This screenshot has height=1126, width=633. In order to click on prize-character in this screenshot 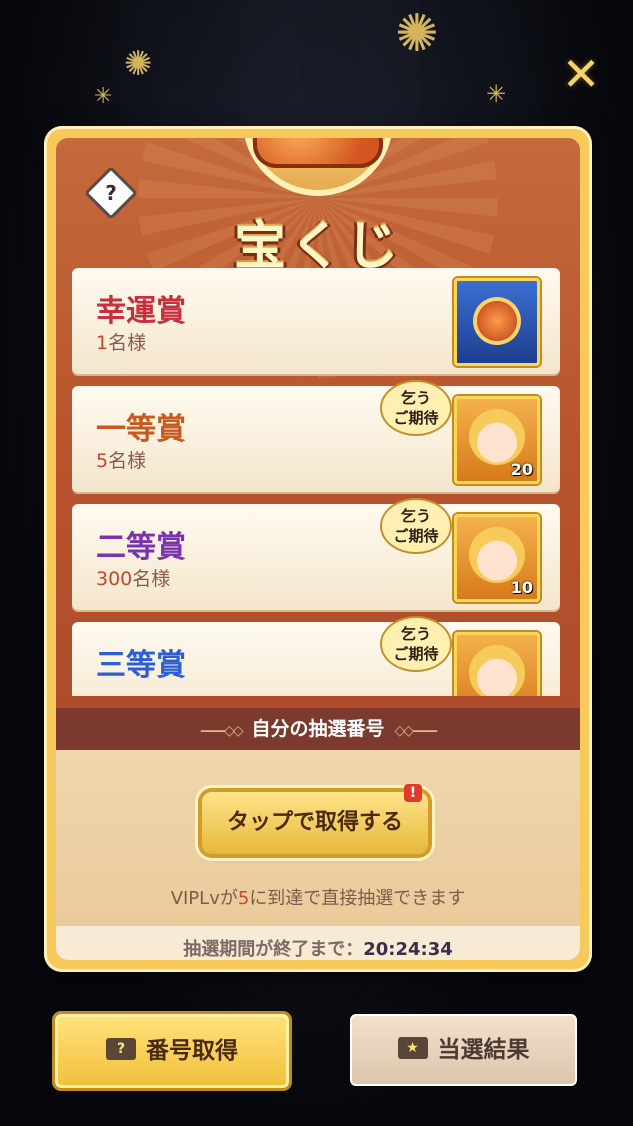, I will do `click(497, 664)`.